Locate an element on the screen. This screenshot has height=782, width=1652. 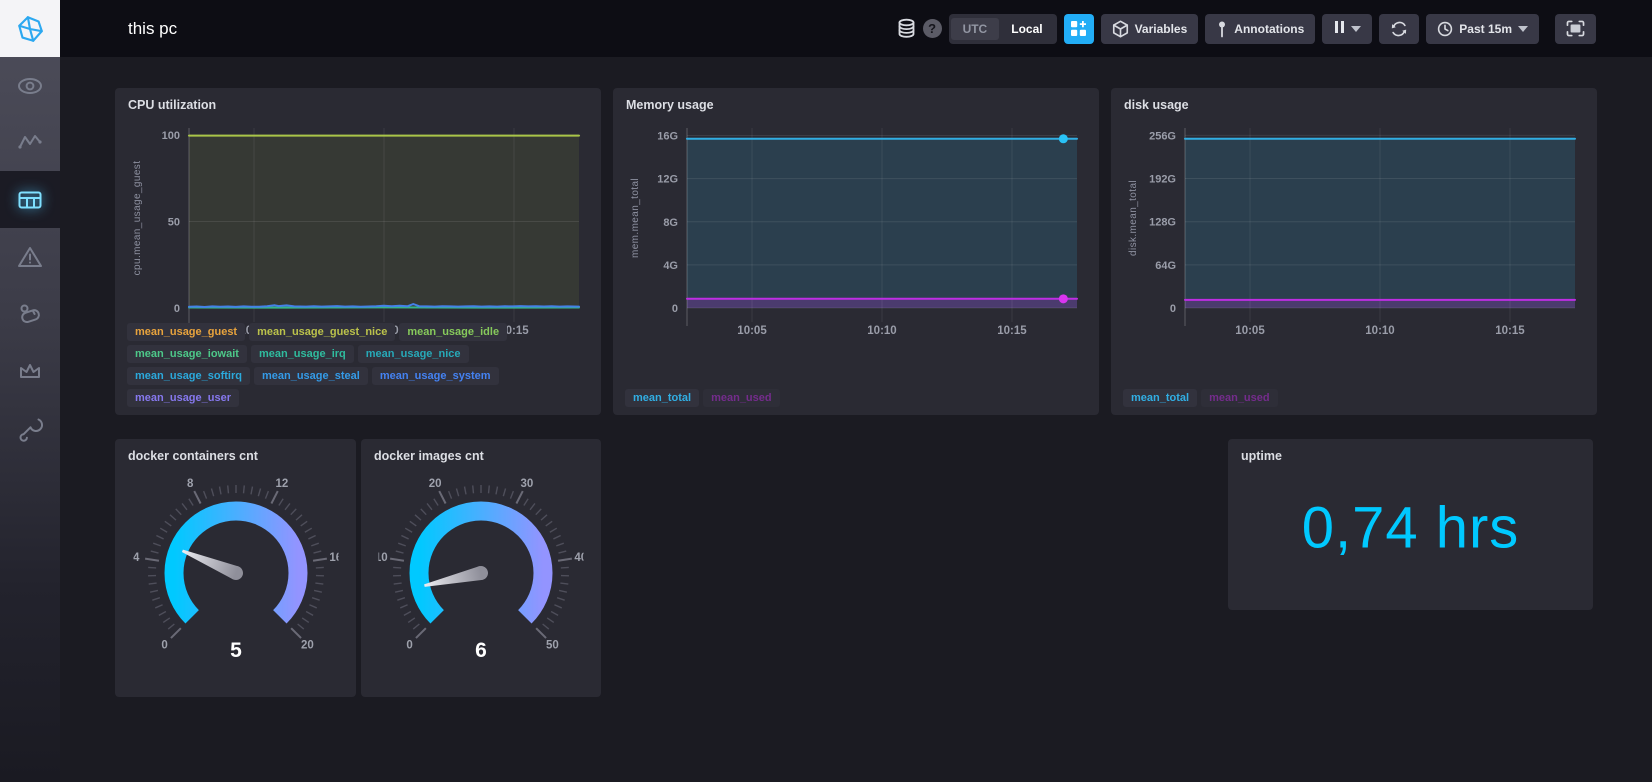
containers-gauge-host: 0 4 8 12 16 20 5 is located at coordinates (237, 574).